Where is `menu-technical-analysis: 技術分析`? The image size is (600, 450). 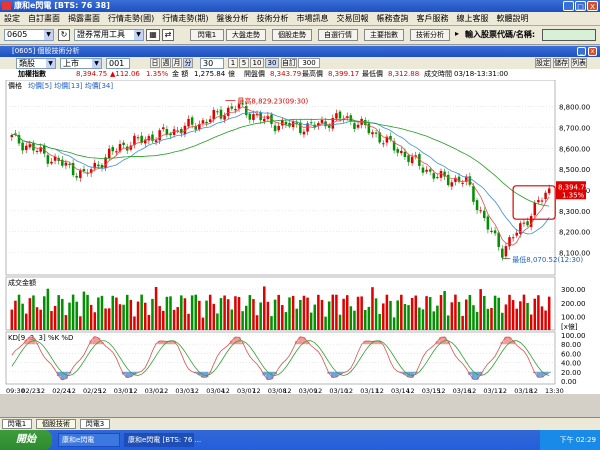
menu-technical-analysis: 技術分析 is located at coordinates (273, 18).